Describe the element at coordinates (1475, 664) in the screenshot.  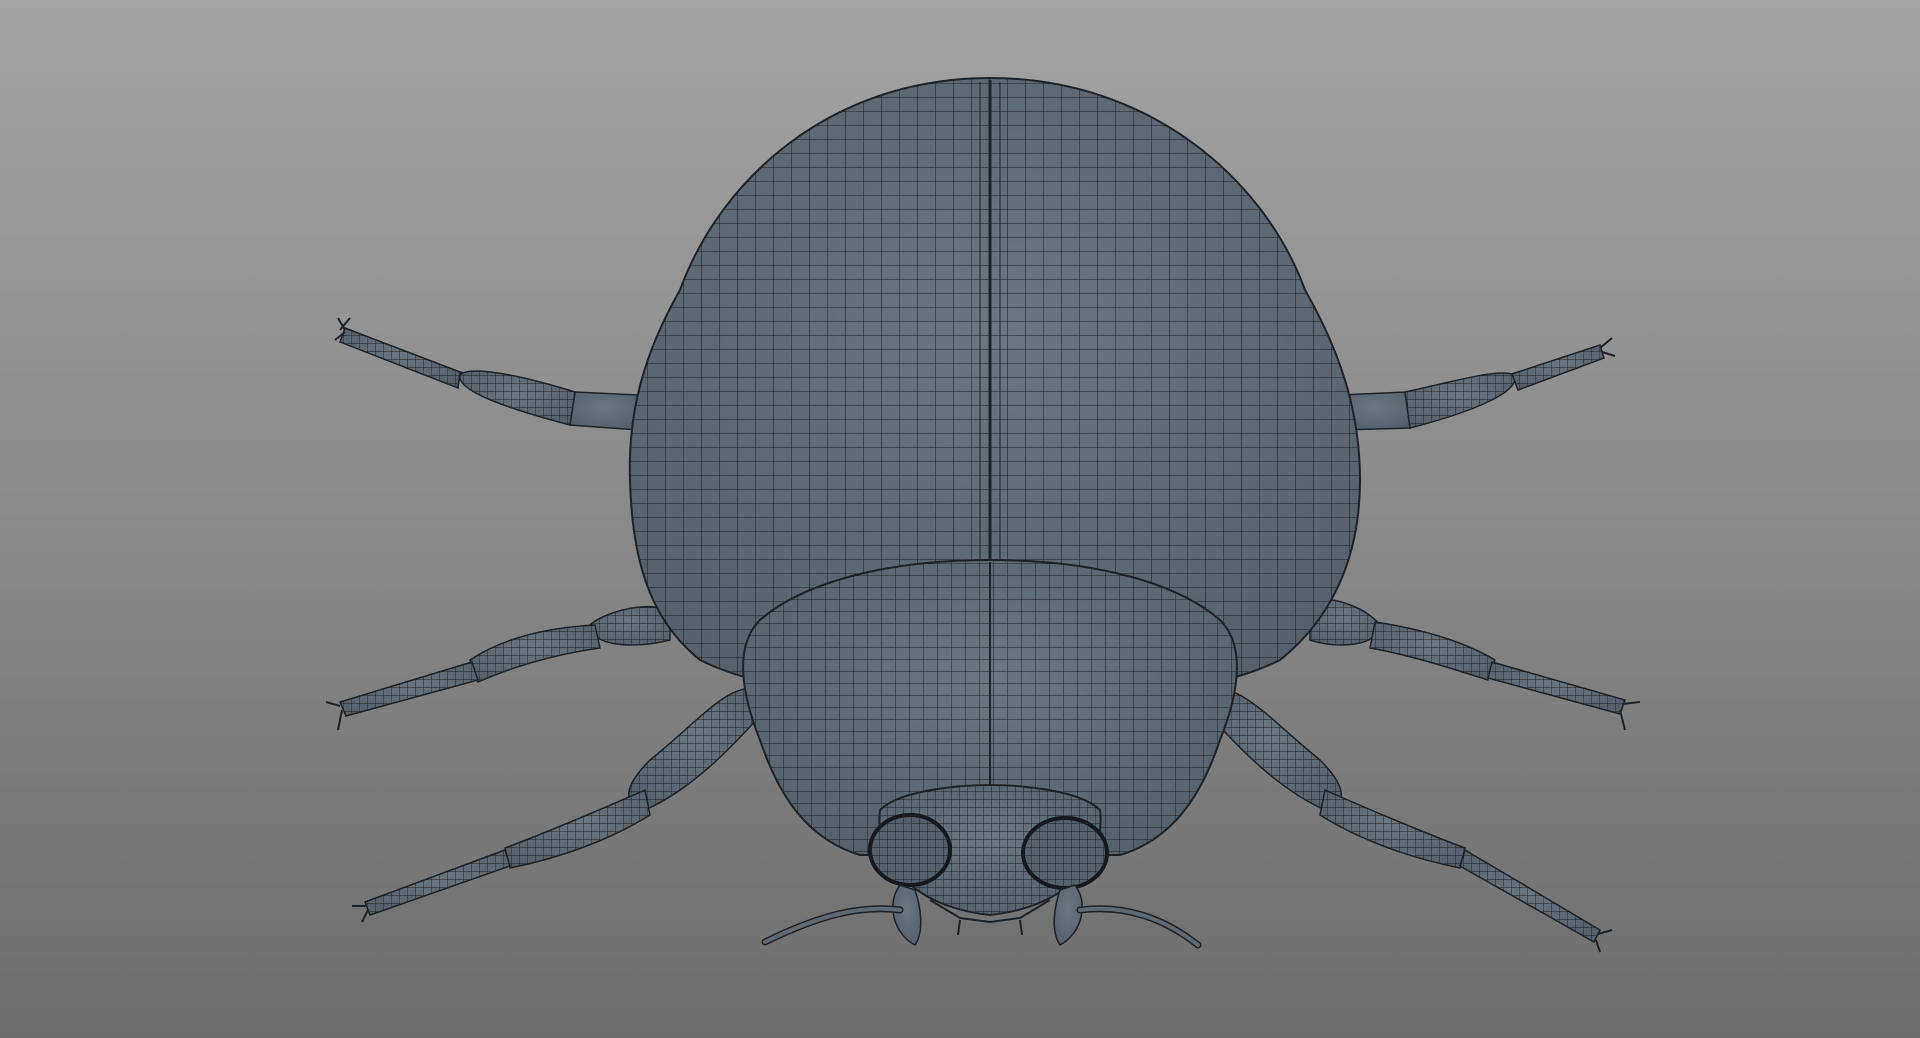
I see `leg-middle-right` at that location.